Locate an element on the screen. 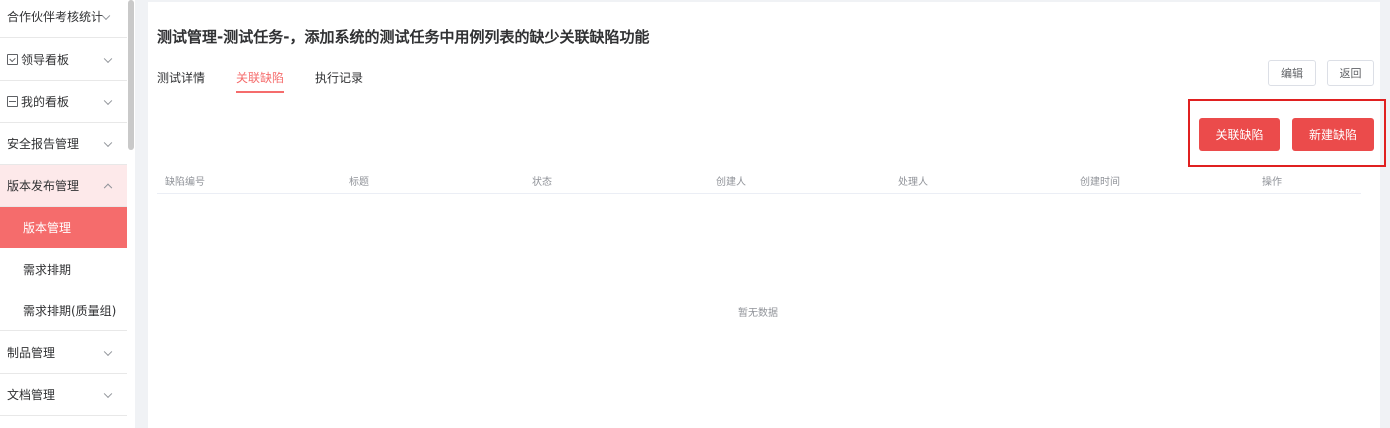 This screenshot has width=1390, height=428. sidebar-subitem-requirement-schedule: 需求排期 is located at coordinates (63, 269).